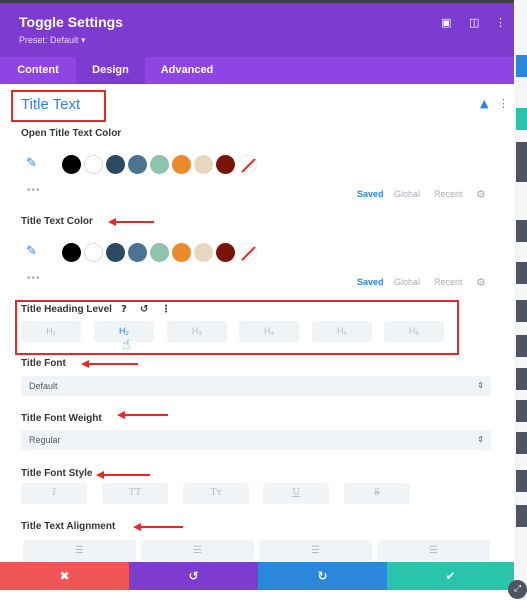  I want to click on background-green-block, so click(521, 119).